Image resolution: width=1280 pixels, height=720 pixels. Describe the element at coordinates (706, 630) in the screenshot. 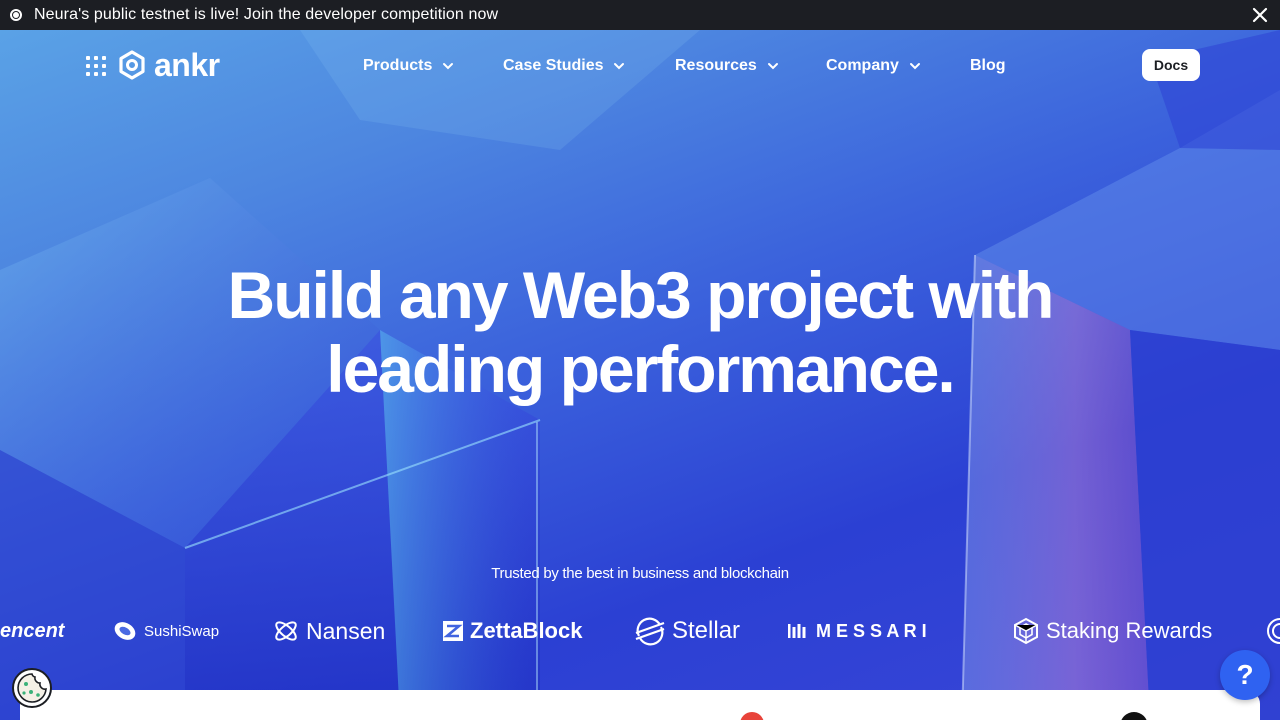

I see `partner-name: Stellar` at that location.